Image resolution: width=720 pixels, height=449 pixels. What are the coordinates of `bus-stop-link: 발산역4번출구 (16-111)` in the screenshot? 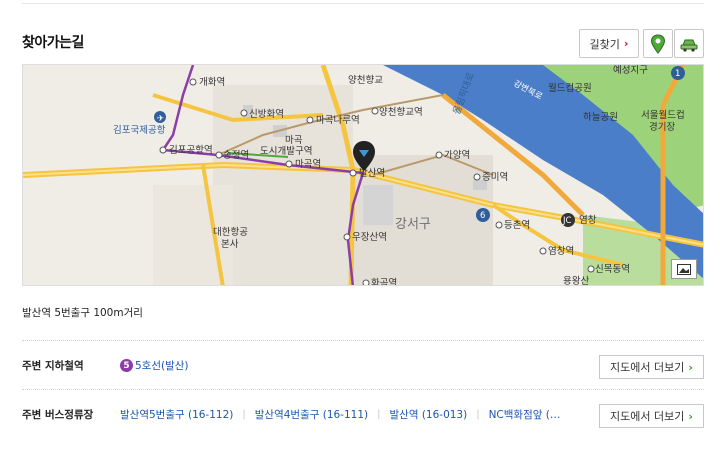 It's located at (311, 414).